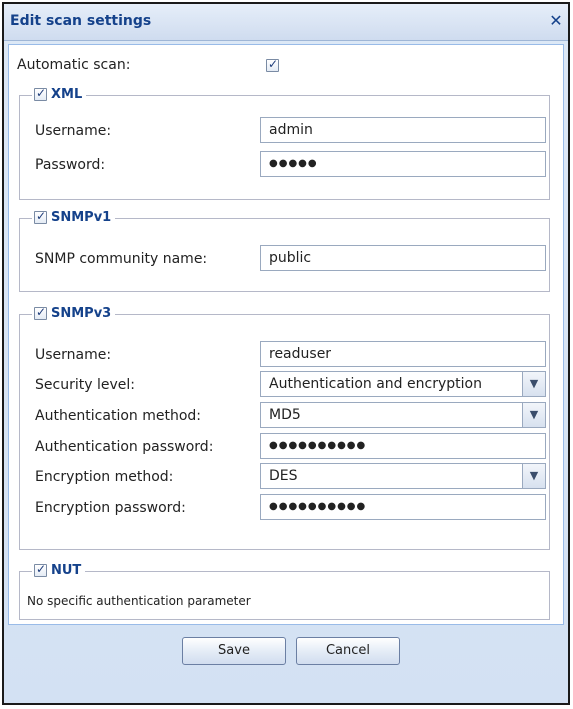  I want to click on auth-password-input: ●●●●●●●●●●, so click(403, 446).